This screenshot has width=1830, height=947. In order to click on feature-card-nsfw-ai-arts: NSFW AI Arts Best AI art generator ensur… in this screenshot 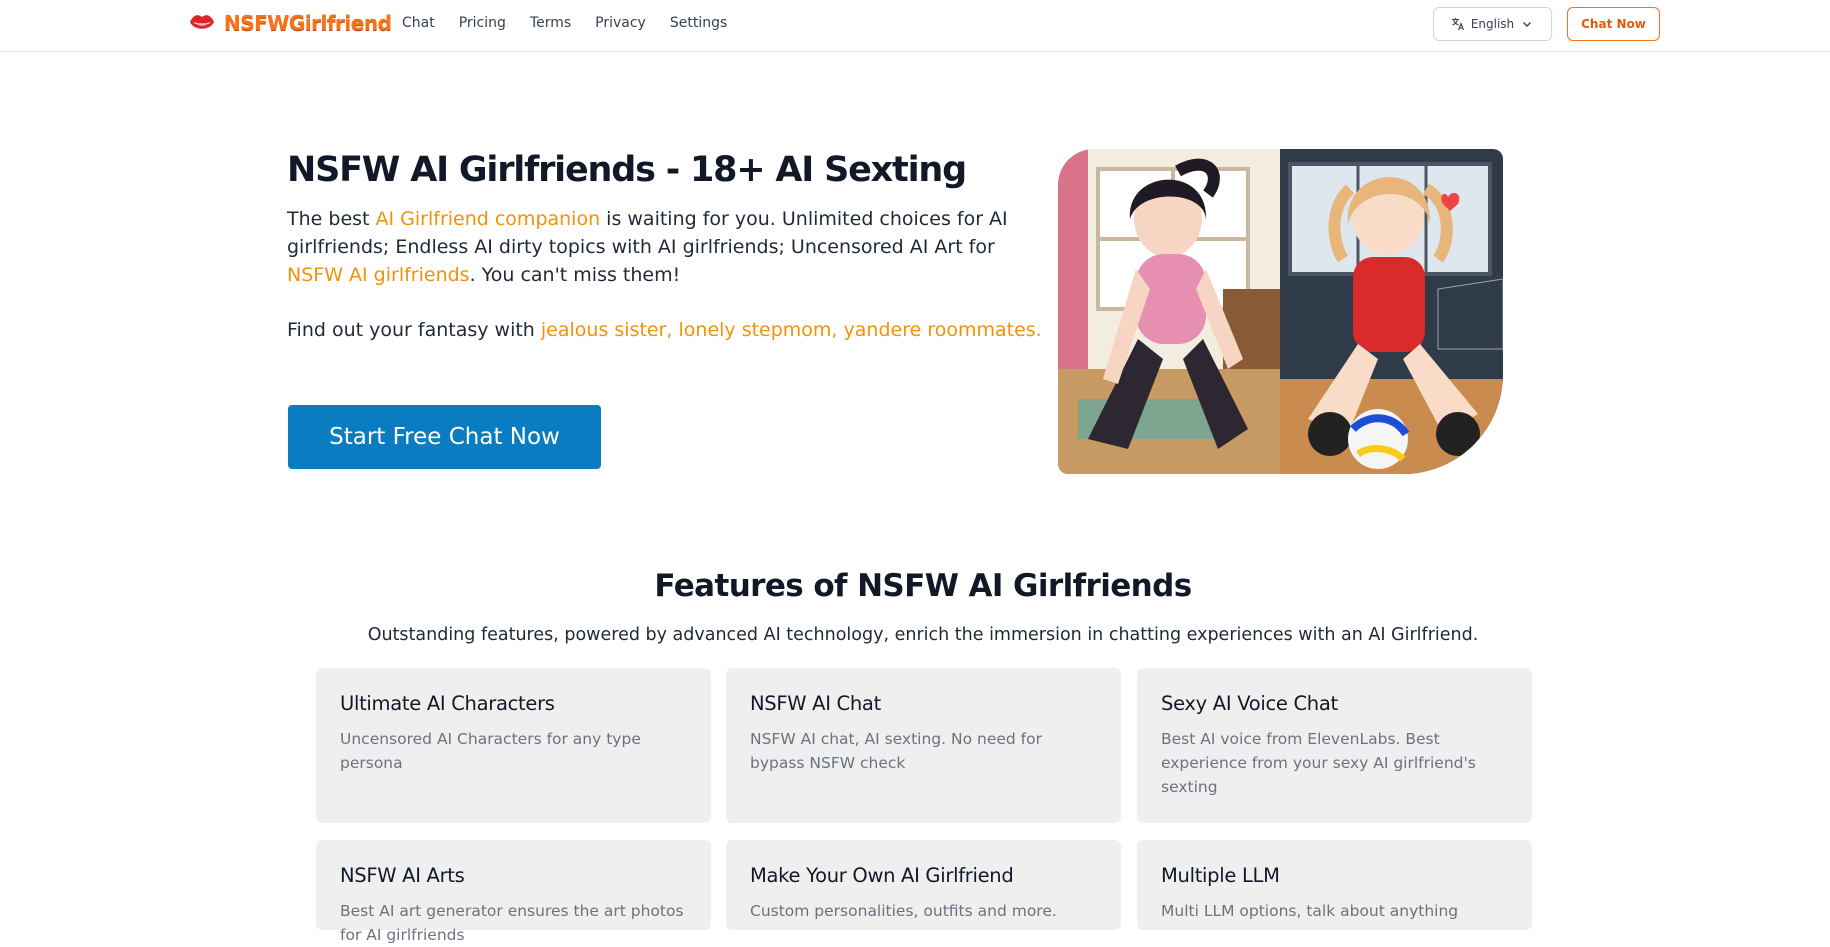, I will do `click(513, 892)`.